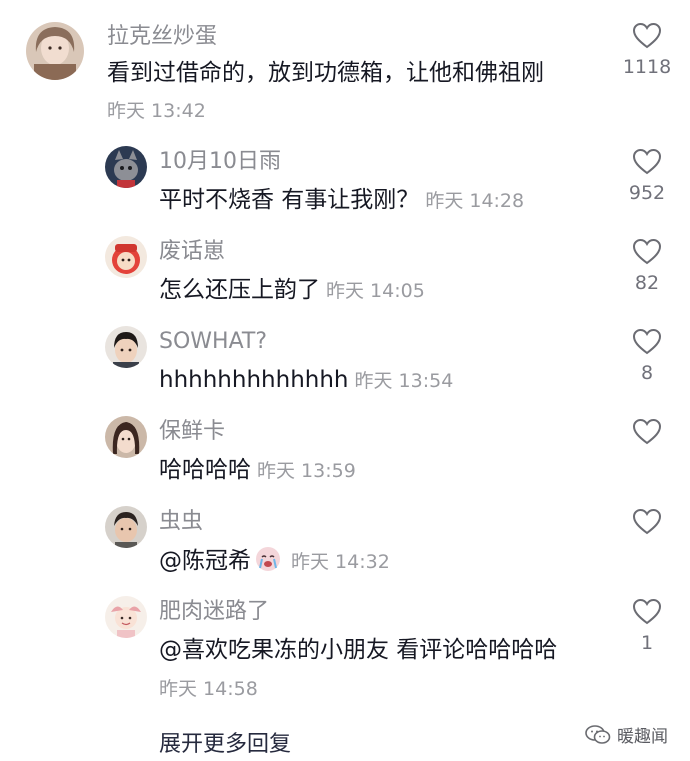 The width and height of the screenshot is (690, 761). Describe the element at coordinates (642, 737) in the screenshot. I see `watermark-text: 暖趣闻` at that location.